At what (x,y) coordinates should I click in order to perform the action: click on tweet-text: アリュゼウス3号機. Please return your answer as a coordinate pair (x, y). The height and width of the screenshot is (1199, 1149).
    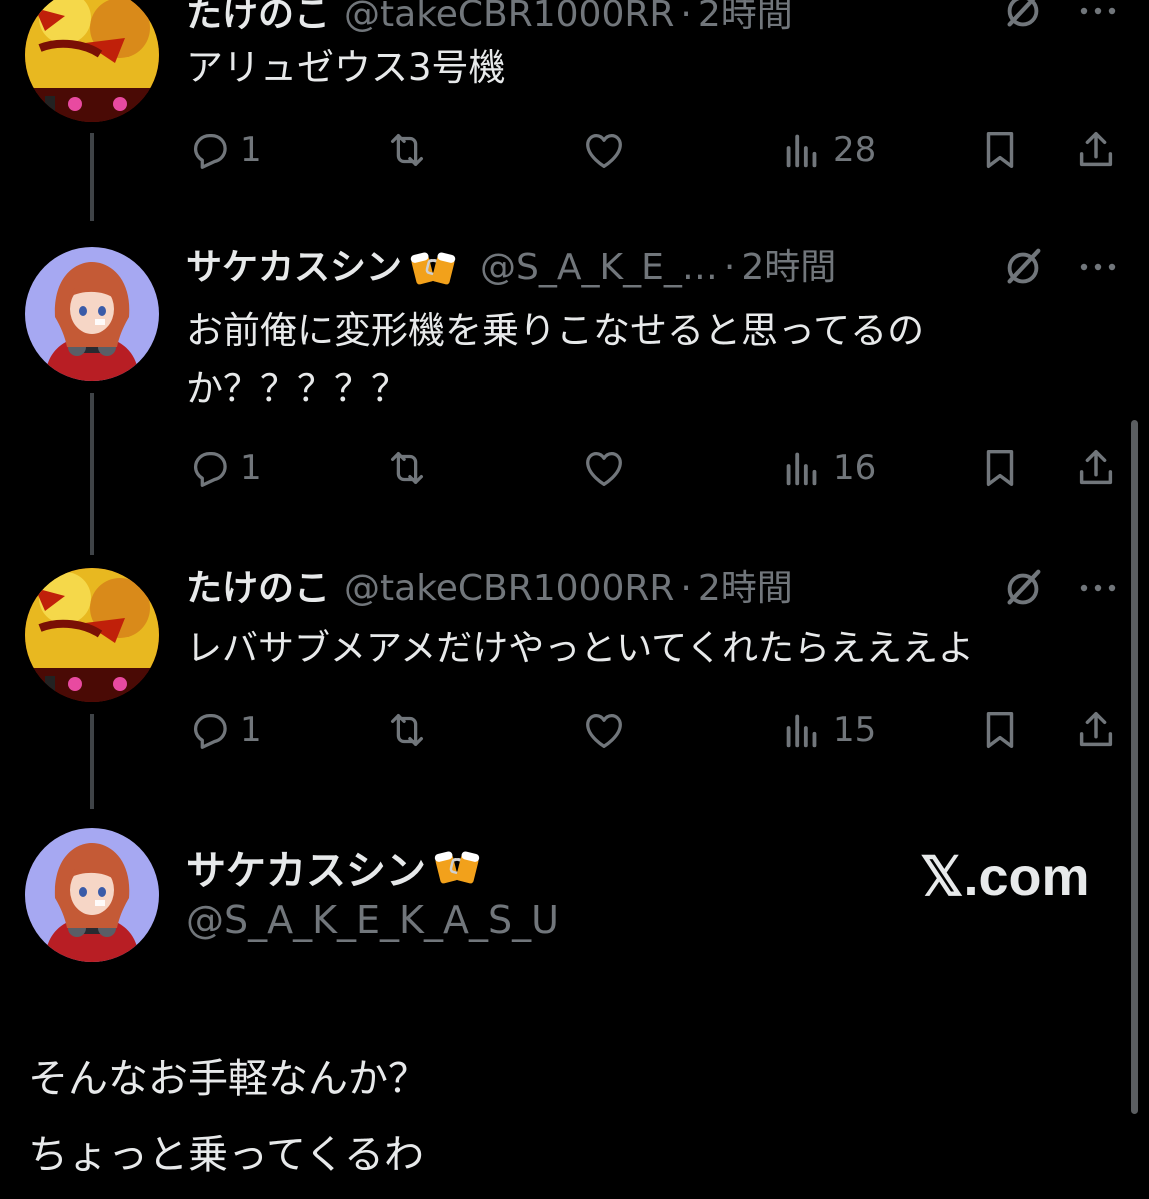
    Looking at the image, I should click on (636, 68).